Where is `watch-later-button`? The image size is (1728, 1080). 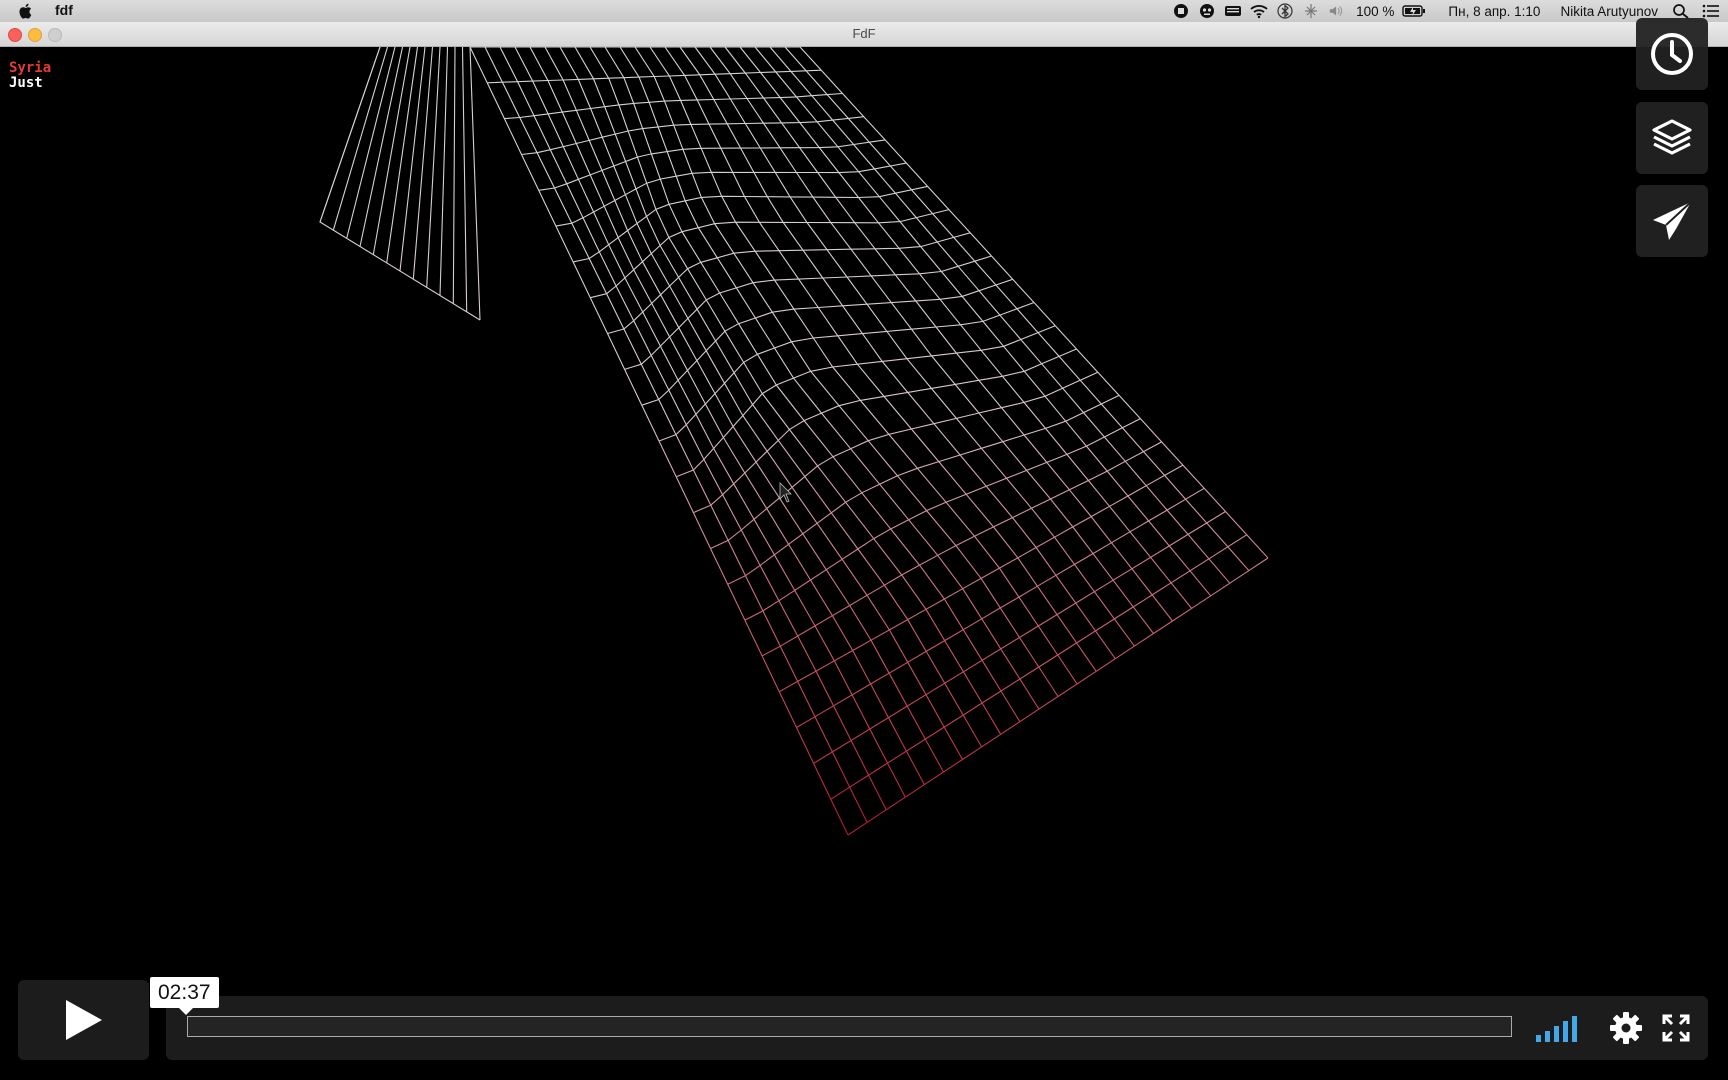
watch-later-button is located at coordinates (1672, 54).